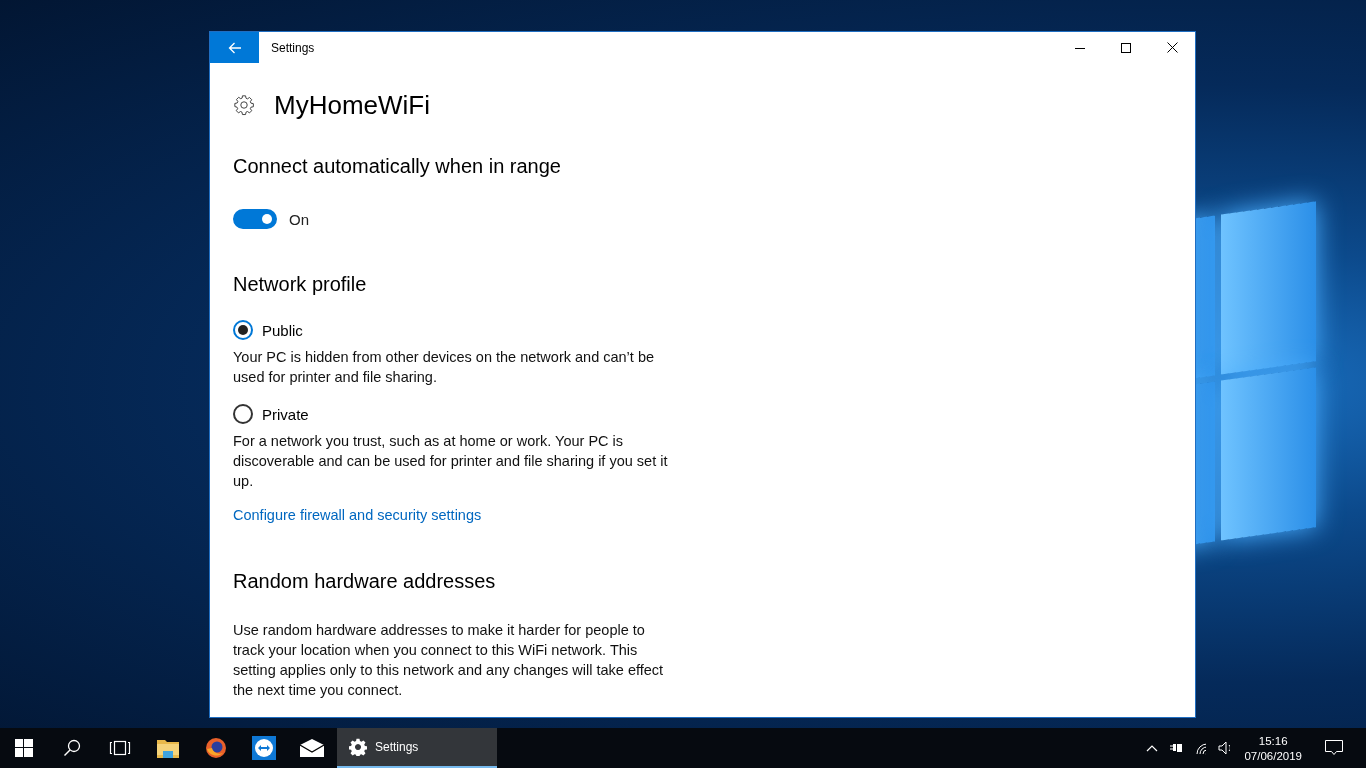 This screenshot has width=1366, height=768. What do you see at coordinates (451, 461) in the screenshot?
I see `option-description: For a network you trust, such as at home or work. Your PC is discoverable and can be used for printer and file sharing if you set it up.` at bounding box center [451, 461].